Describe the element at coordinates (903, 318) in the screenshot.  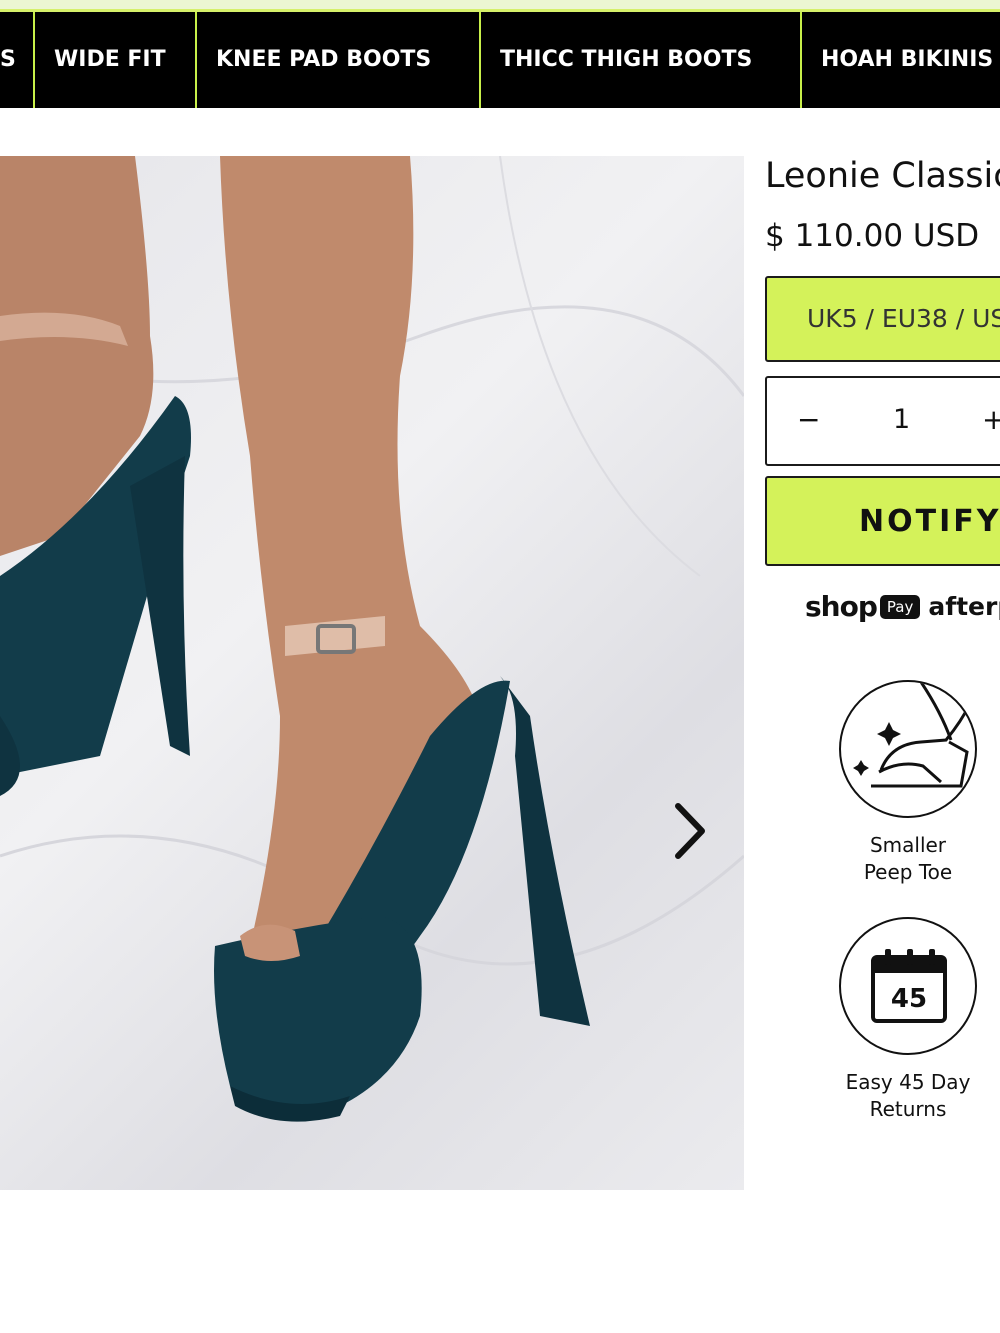
I see `size-selected-value: UK5 / EU38 / US` at that location.